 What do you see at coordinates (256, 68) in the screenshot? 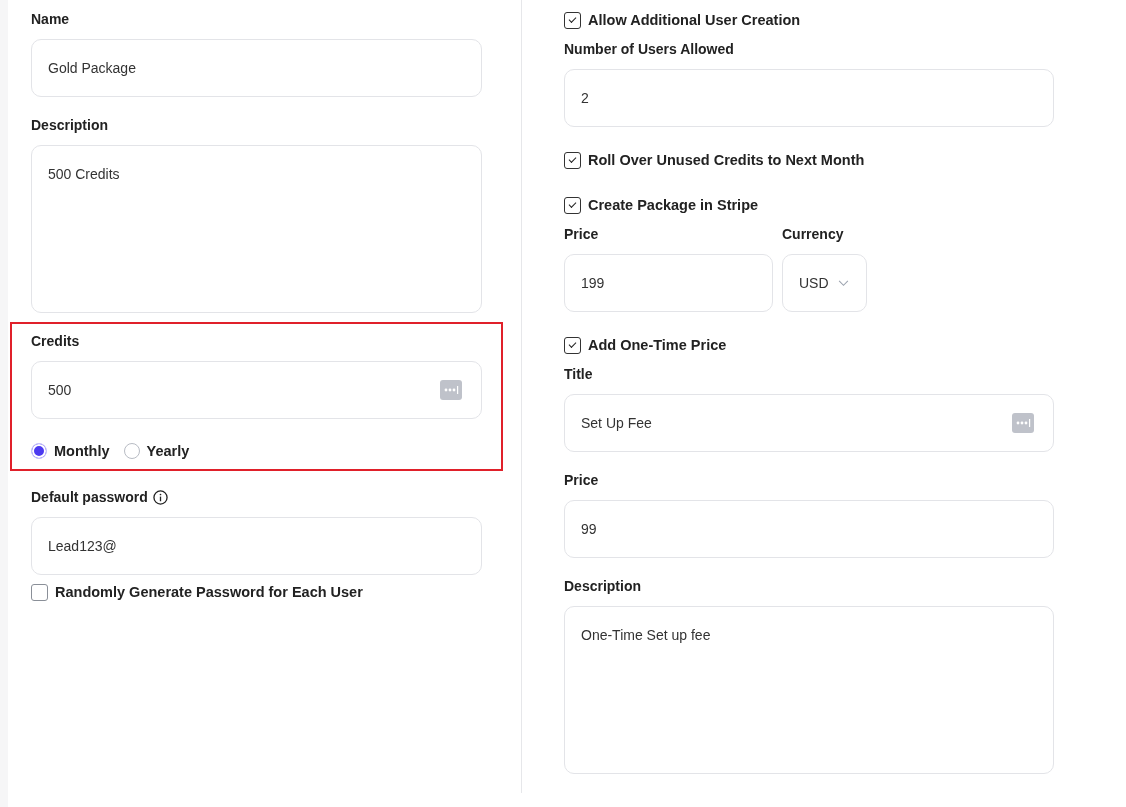
I see `input-field: Gold Package` at bounding box center [256, 68].